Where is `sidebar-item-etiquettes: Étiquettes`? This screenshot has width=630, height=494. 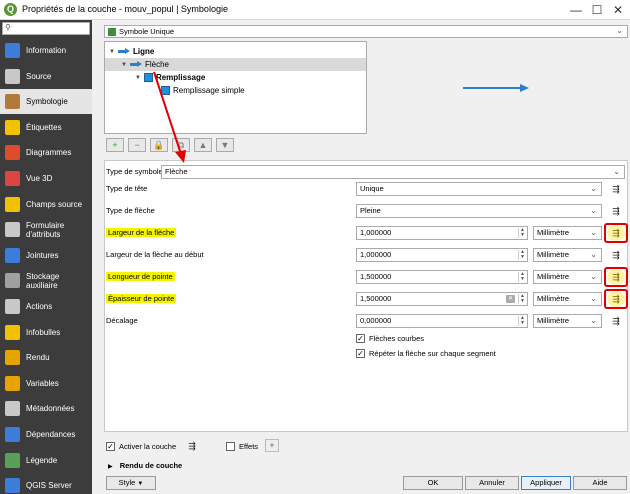 sidebar-item-etiquettes: Étiquettes is located at coordinates (46, 127).